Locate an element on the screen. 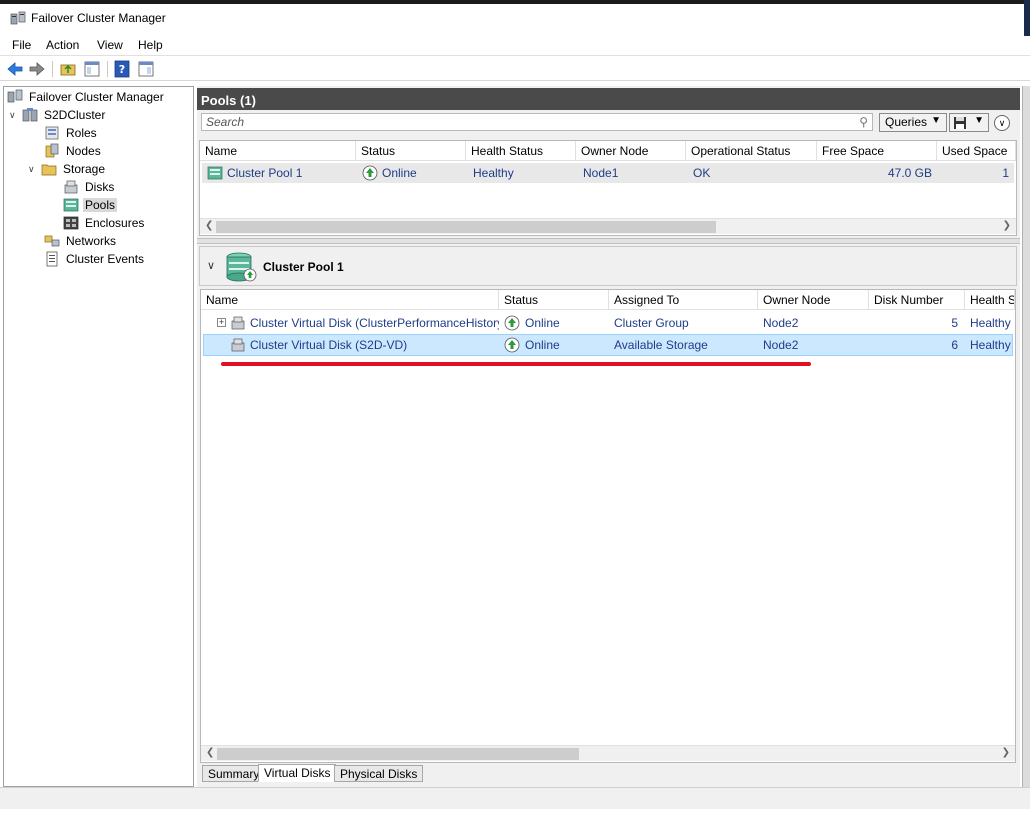 The height and width of the screenshot is (813, 1030). tree-item-nodes: Nodes is located at coordinates (73, 151).